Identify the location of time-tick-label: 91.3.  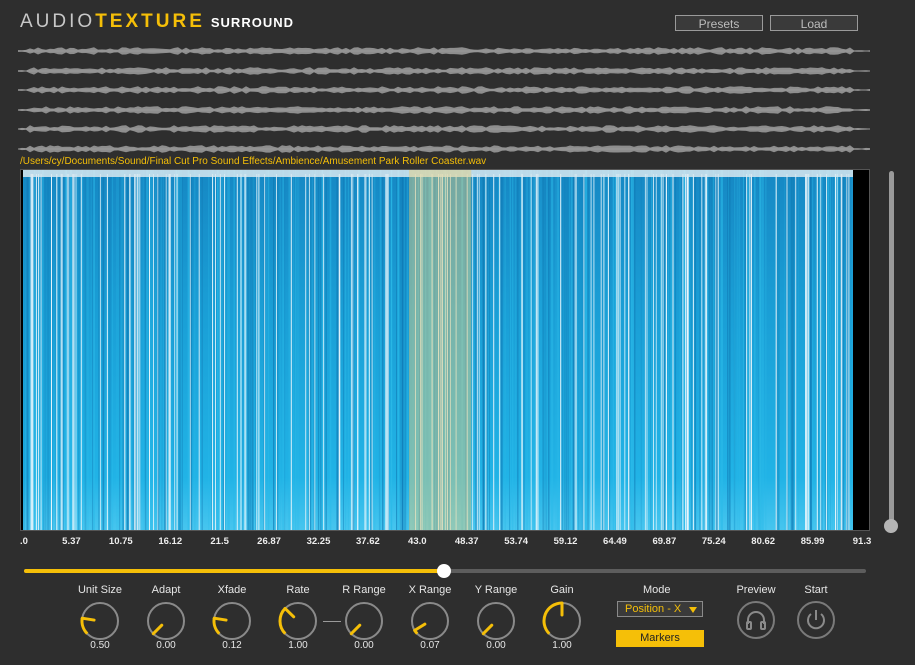
(862, 541).